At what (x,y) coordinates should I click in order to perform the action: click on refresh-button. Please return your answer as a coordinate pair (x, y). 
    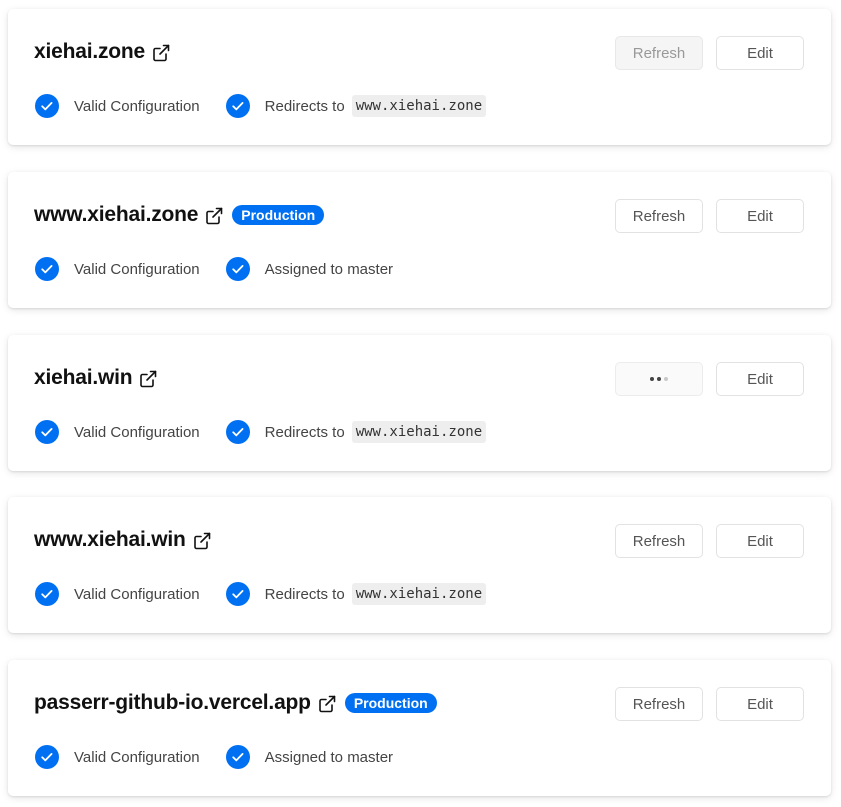
    Looking at the image, I should click on (659, 379).